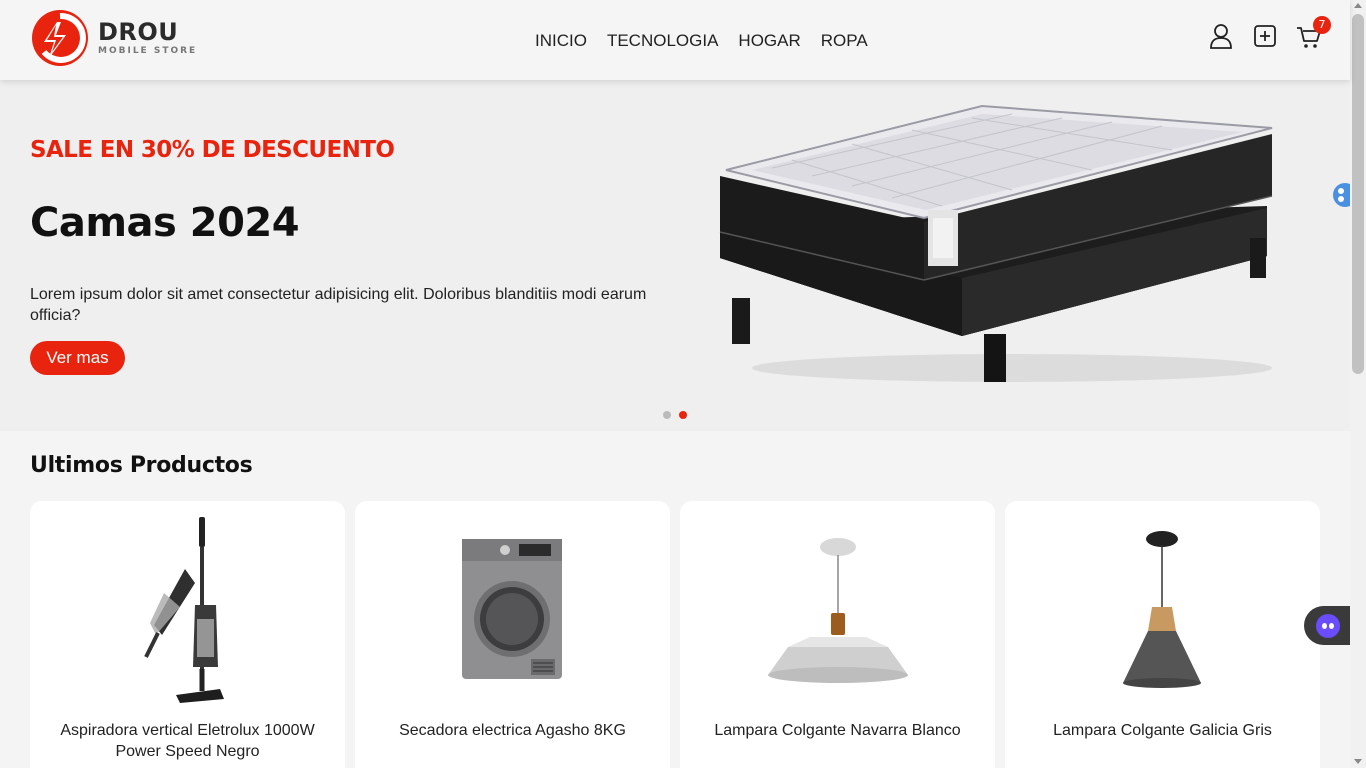 This screenshot has width=1366, height=768. I want to click on brand-logo: DROU MOBILE STORE, so click(113, 38).